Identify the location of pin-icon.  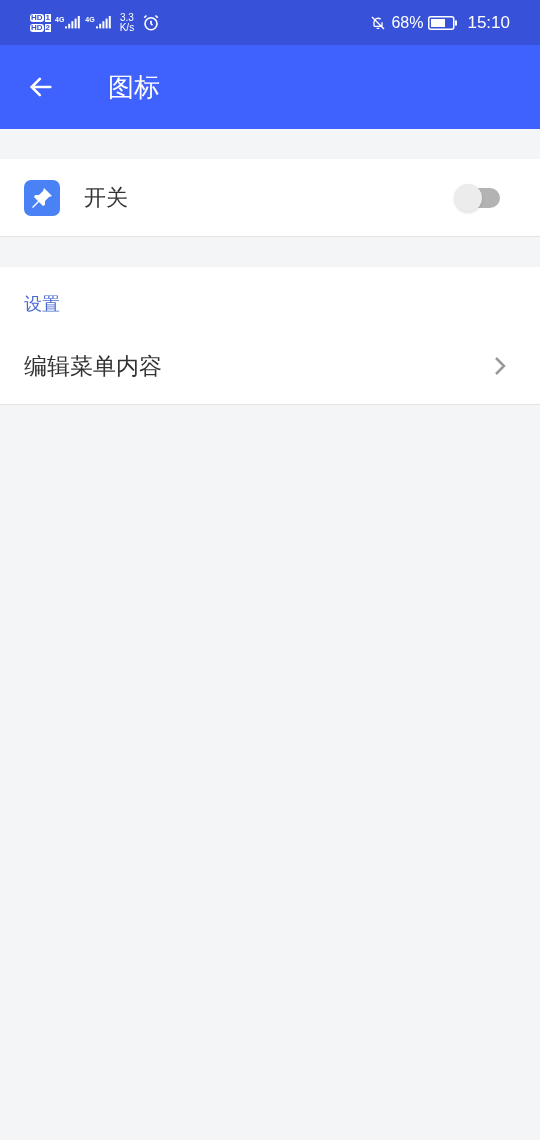
(42, 197).